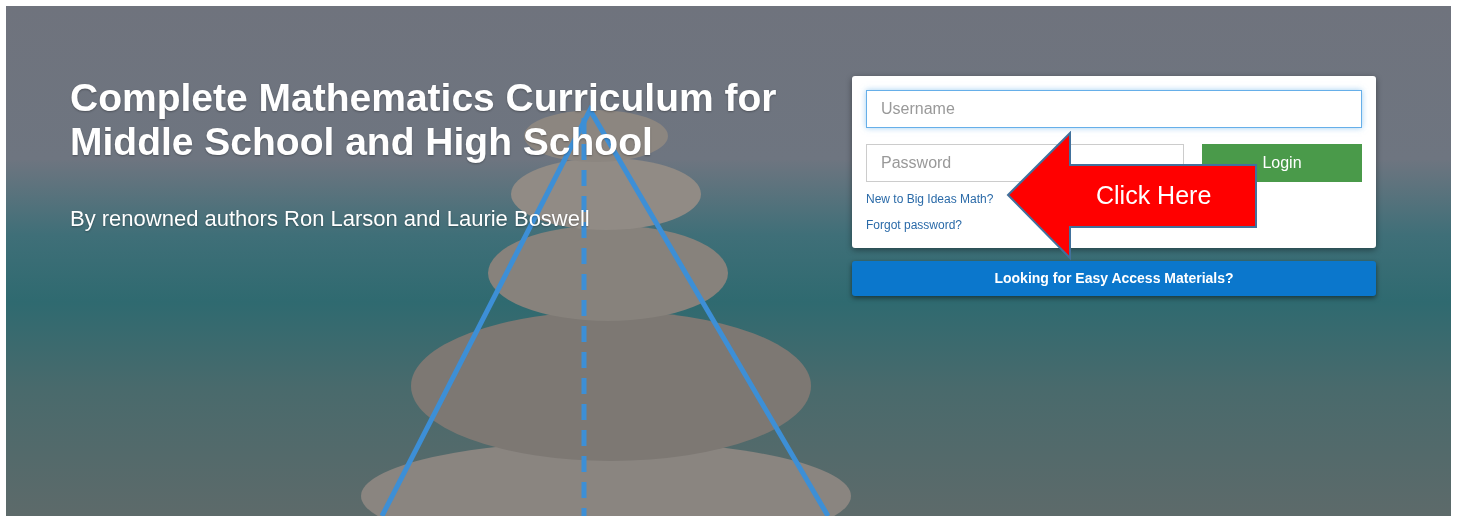 This screenshot has width=1459, height=516. What do you see at coordinates (1154, 195) in the screenshot?
I see `callout-label: Click Here` at bounding box center [1154, 195].